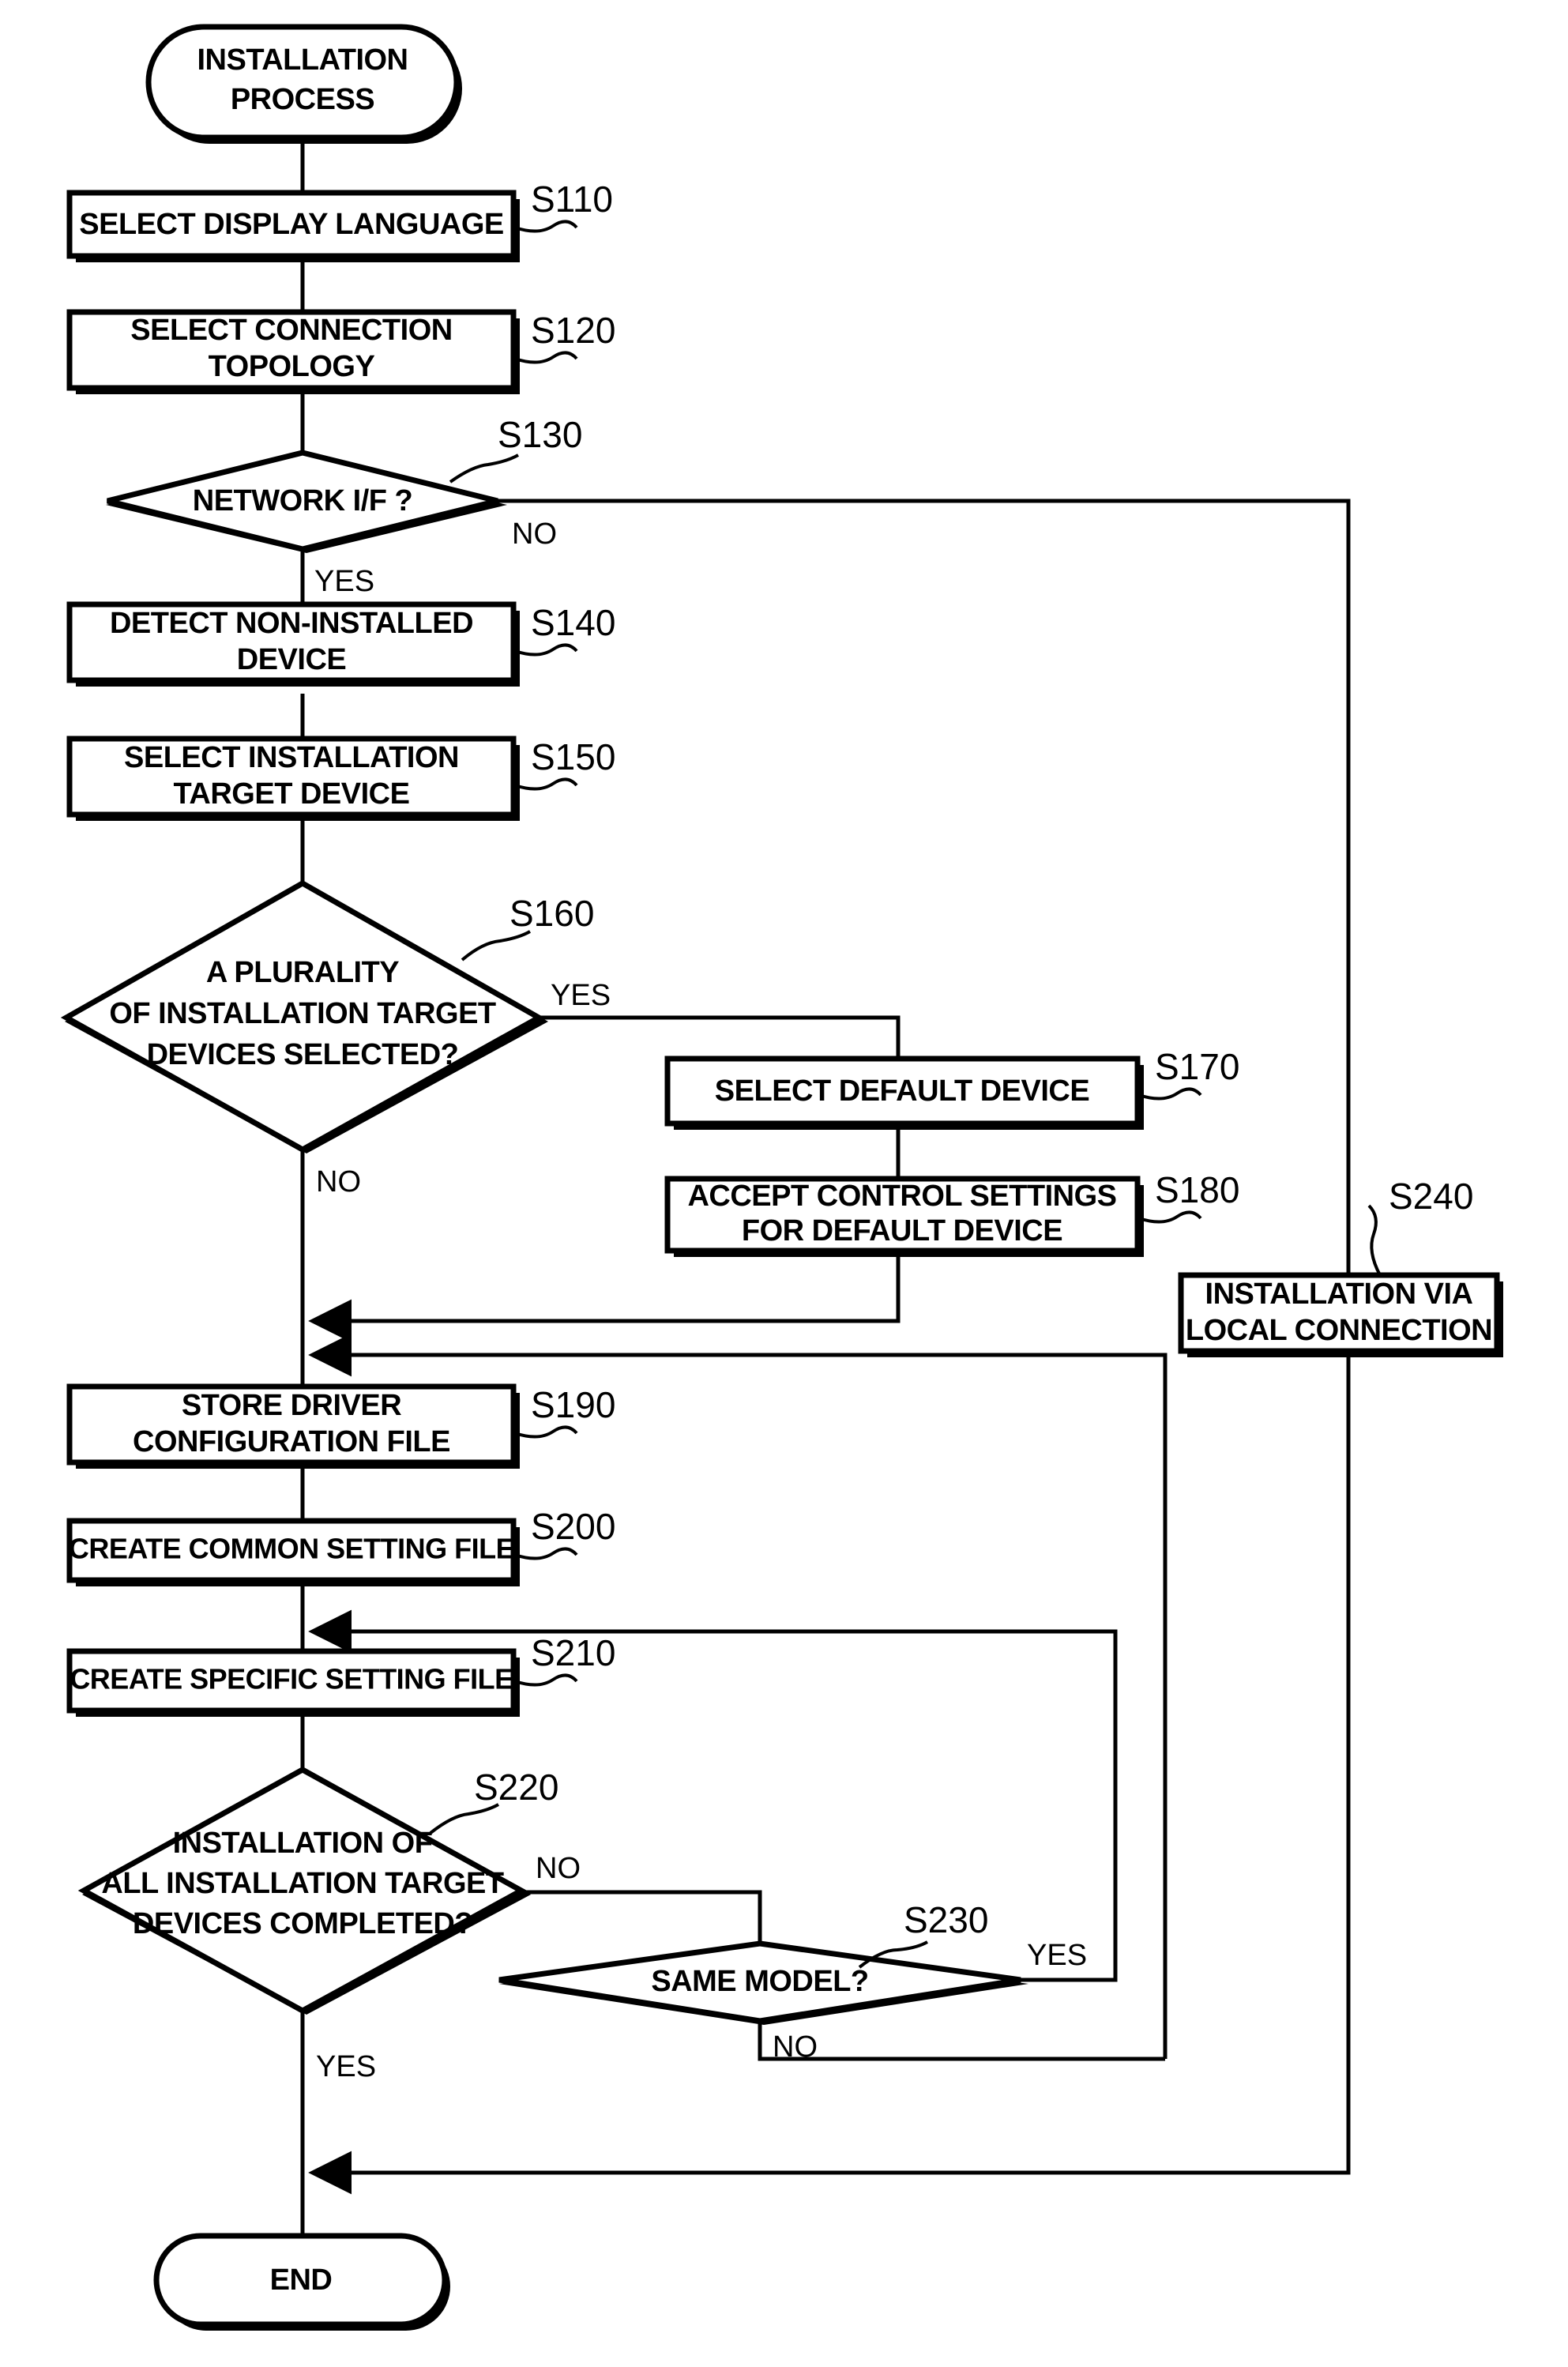 Image resolution: width=1568 pixels, height=2367 pixels. What do you see at coordinates (291, 623) in the screenshot?
I see `node-s140-line1: DETECT NON-INSTALLED` at bounding box center [291, 623].